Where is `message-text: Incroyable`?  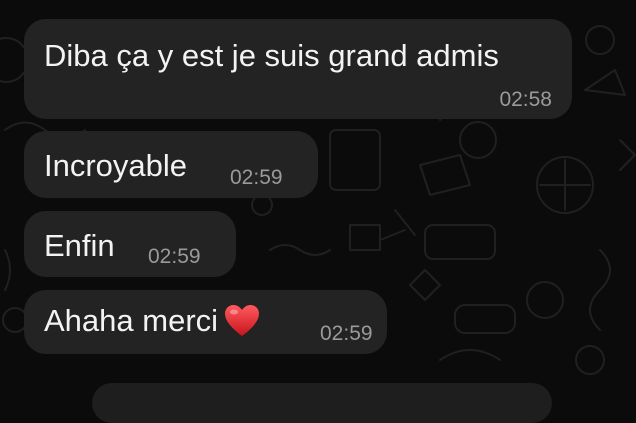 message-text: Incroyable is located at coordinates (116, 165).